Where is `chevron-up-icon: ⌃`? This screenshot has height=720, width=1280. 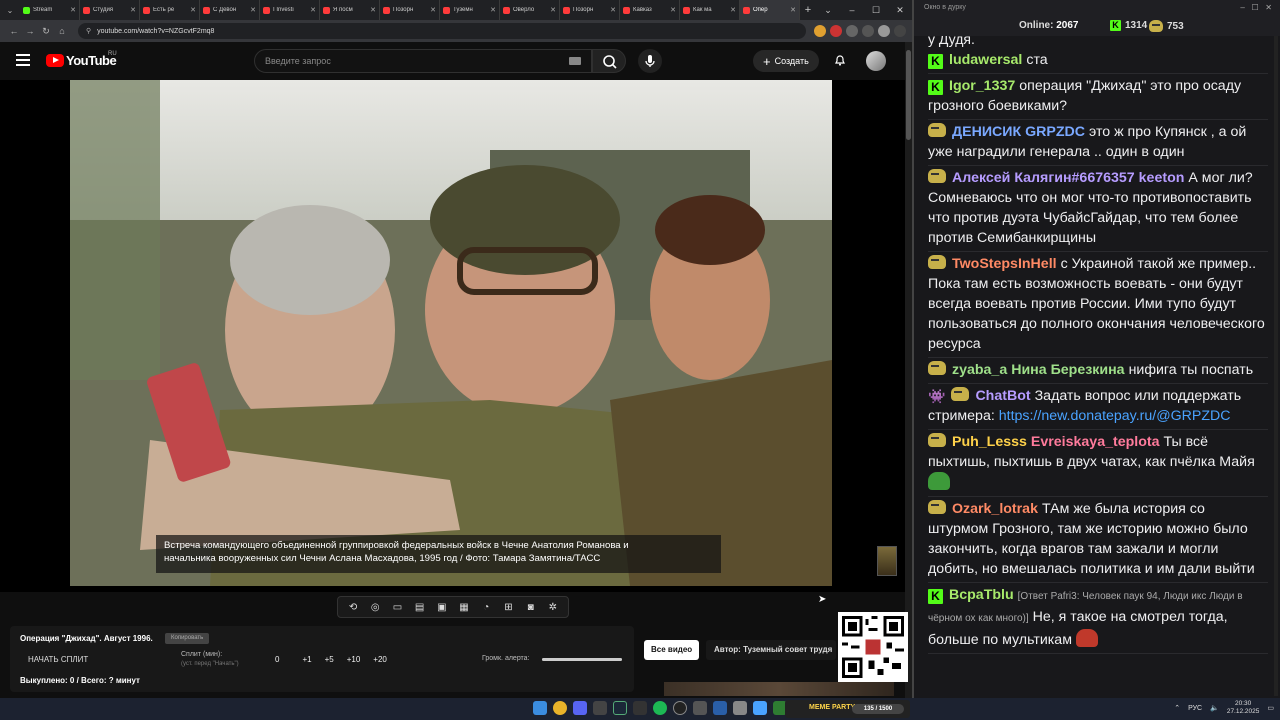 chevron-up-icon: ⌃ is located at coordinates (1177, 708).